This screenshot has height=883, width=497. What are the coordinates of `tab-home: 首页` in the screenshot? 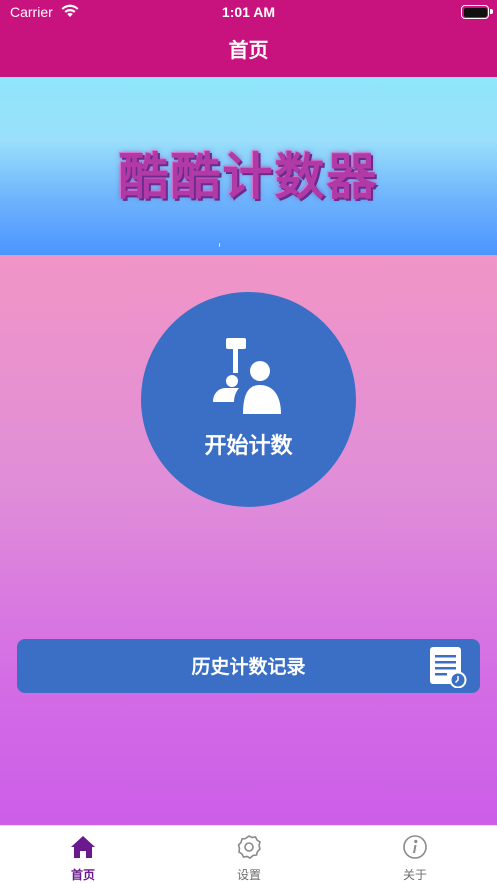 It's located at (83, 854).